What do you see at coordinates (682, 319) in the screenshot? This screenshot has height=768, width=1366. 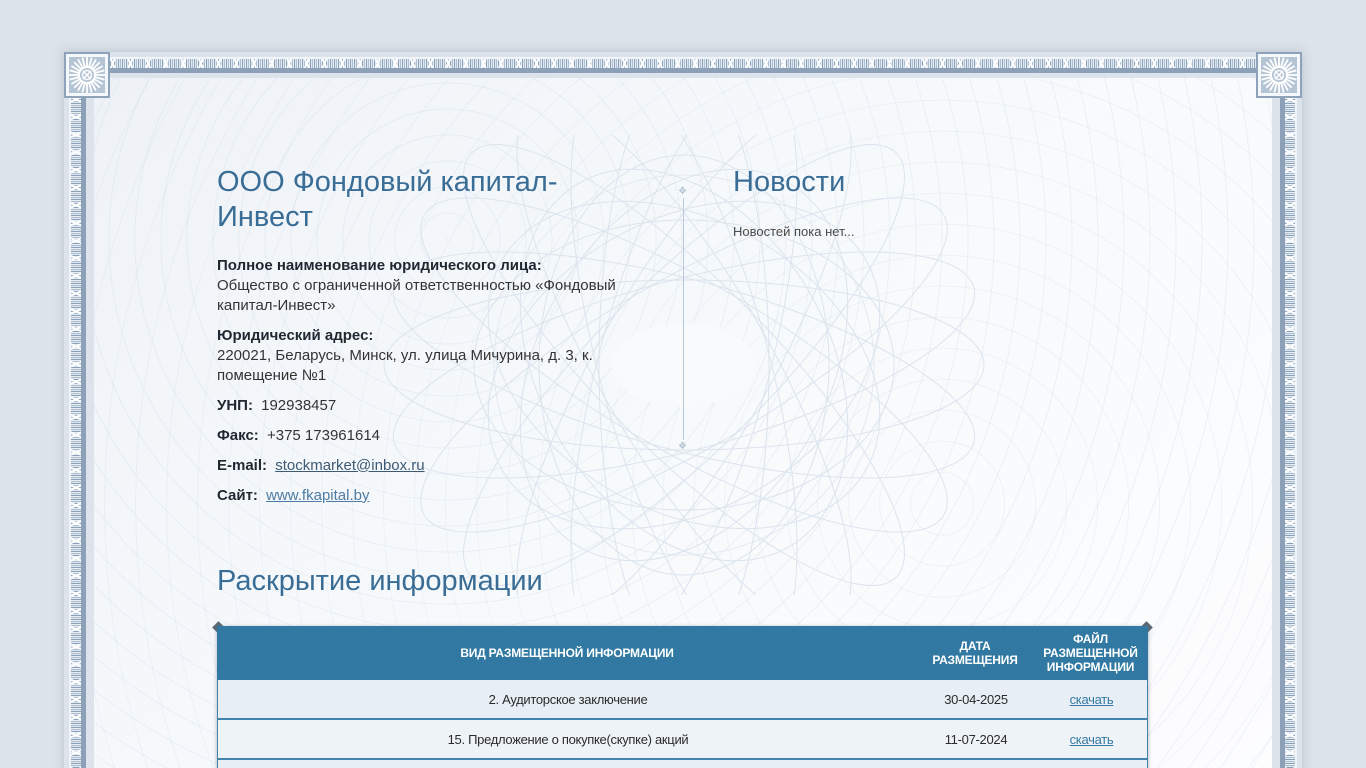 I see `column-divider-ornament` at bounding box center [682, 319].